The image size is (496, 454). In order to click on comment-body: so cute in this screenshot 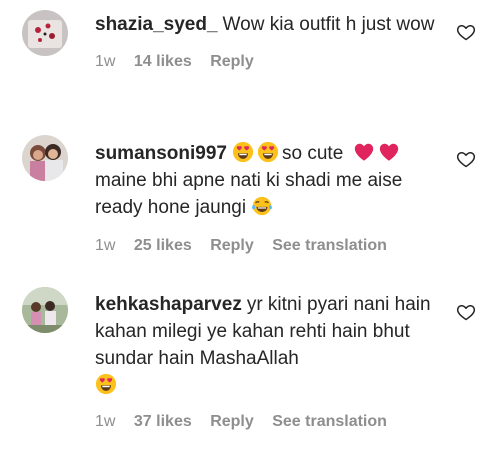, I will do `click(313, 153)`.